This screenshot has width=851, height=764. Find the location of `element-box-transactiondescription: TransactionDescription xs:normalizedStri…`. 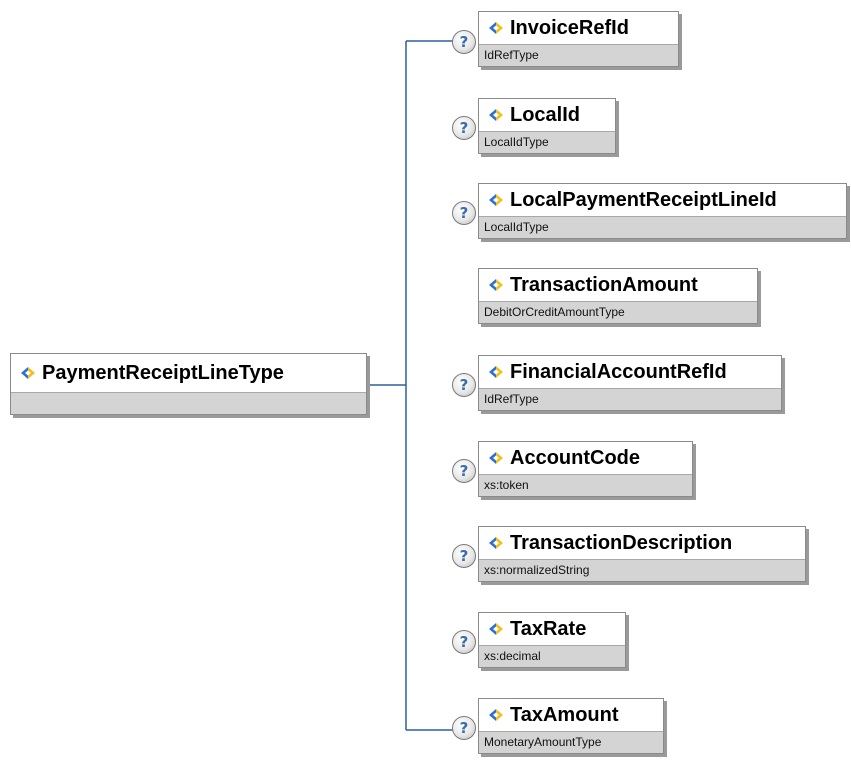

element-box-transactiondescription: TransactionDescription xs:normalizedStri… is located at coordinates (642, 554).